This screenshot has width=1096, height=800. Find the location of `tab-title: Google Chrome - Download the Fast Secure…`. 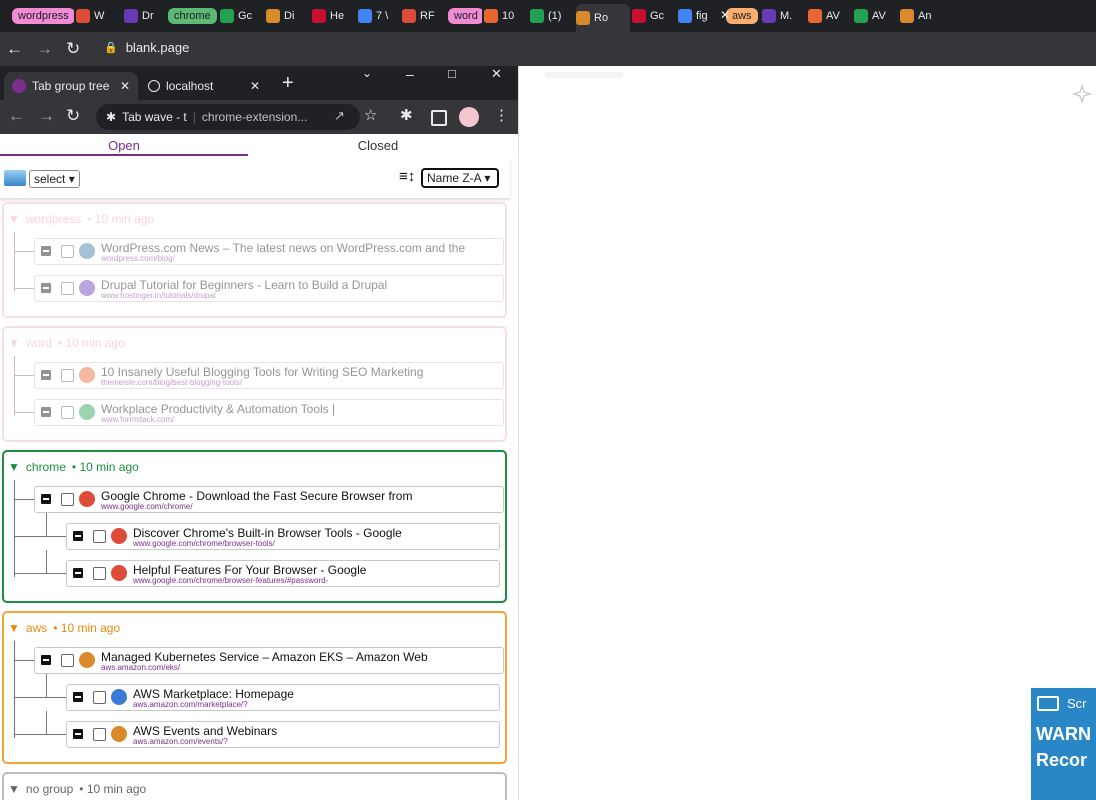

tab-title: Google Chrome - Download the Fast Secure… is located at coordinates (296, 496).